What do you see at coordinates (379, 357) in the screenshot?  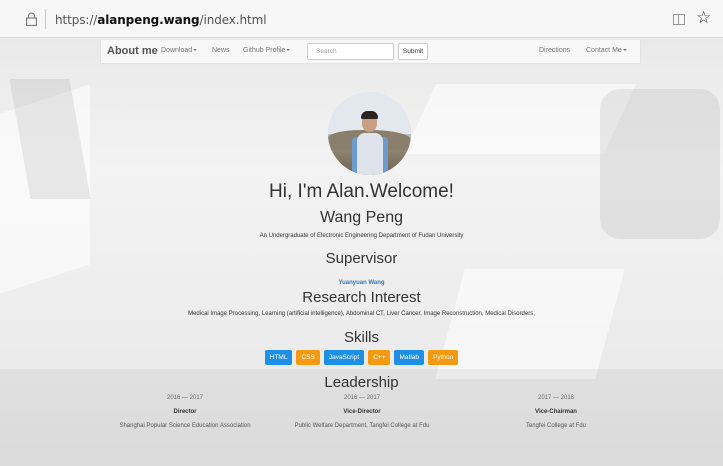 I see `skill-badge: C++` at bounding box center [379, 357].